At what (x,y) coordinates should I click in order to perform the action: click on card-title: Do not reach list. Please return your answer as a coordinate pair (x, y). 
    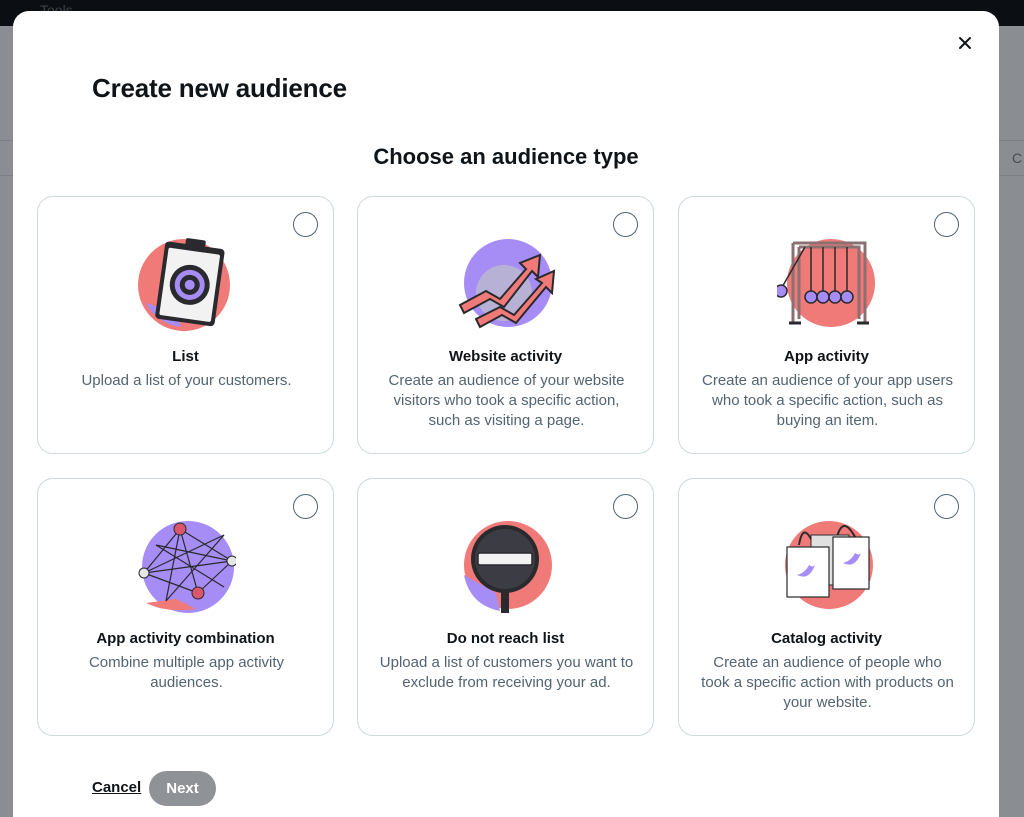
    Looking at the image, I should click on (505, 638).